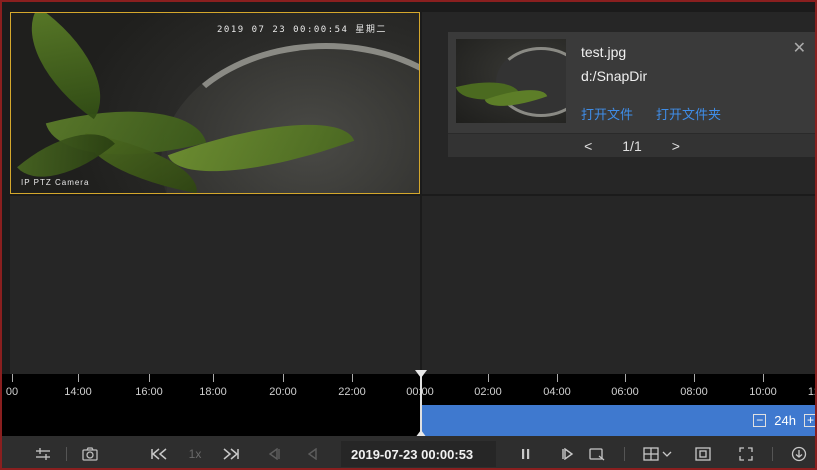  What do you see at coordinates (283, 392) in the screenshot?
I see `tick-label: 20:00` at bounding box center [283, 392].